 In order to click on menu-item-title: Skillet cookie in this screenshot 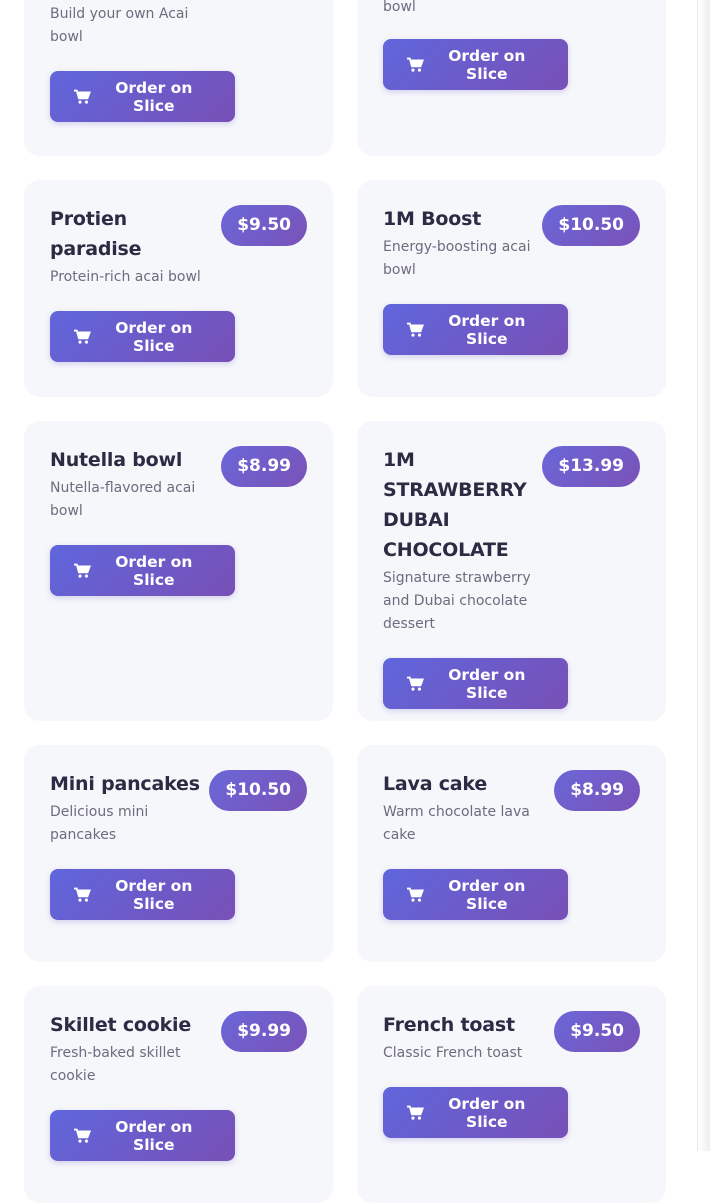, I will do `click(121, 1025)`.